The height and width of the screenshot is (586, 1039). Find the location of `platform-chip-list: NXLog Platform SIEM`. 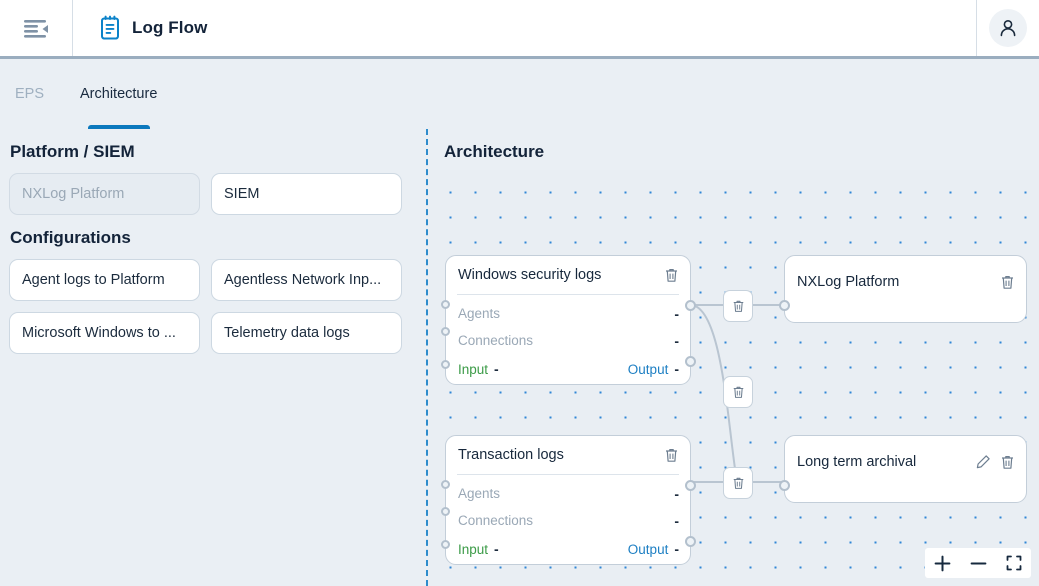

platform-chip-list: NXLog Platform SIEM is located at coordinates (213, 194).